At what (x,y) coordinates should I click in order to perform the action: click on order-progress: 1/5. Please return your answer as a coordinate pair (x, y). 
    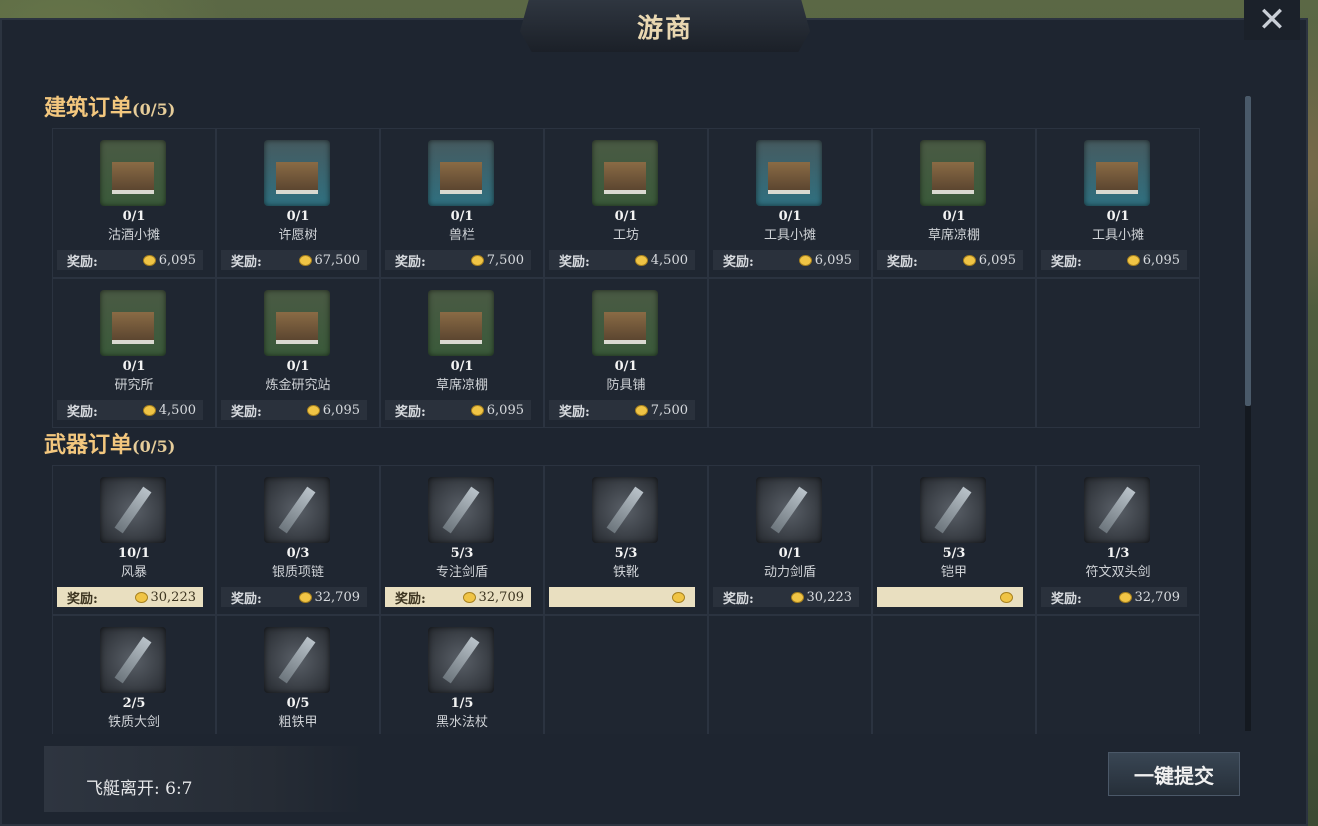
    Looking at the image, I should click on (462, 703).